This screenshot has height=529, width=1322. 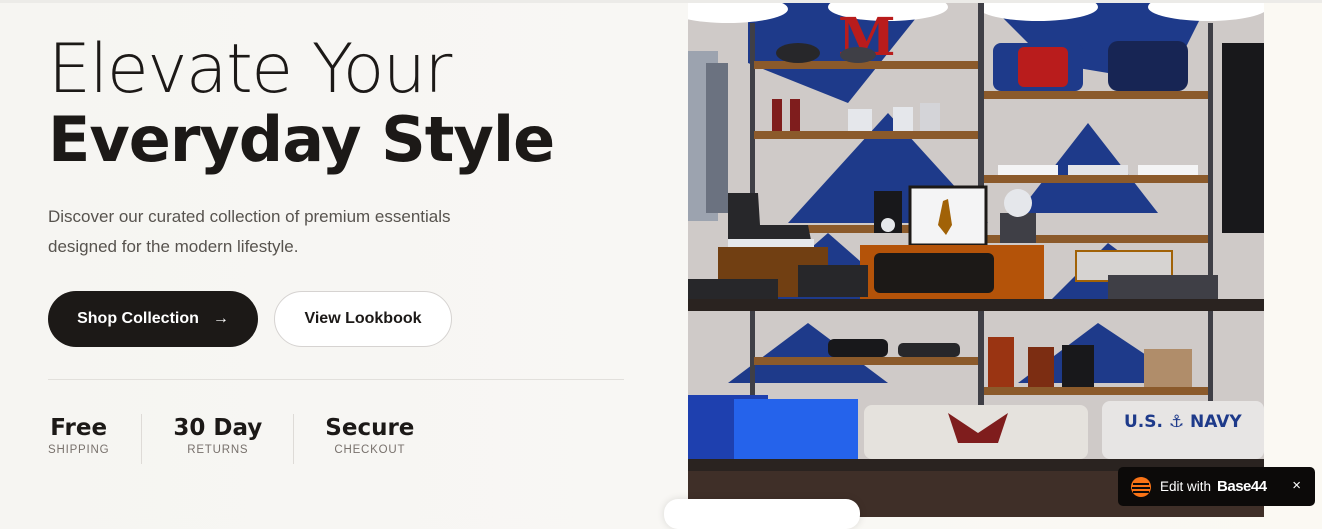 I want to click on hero-title-line2: Everyday Style, so click(x=301, y=139).